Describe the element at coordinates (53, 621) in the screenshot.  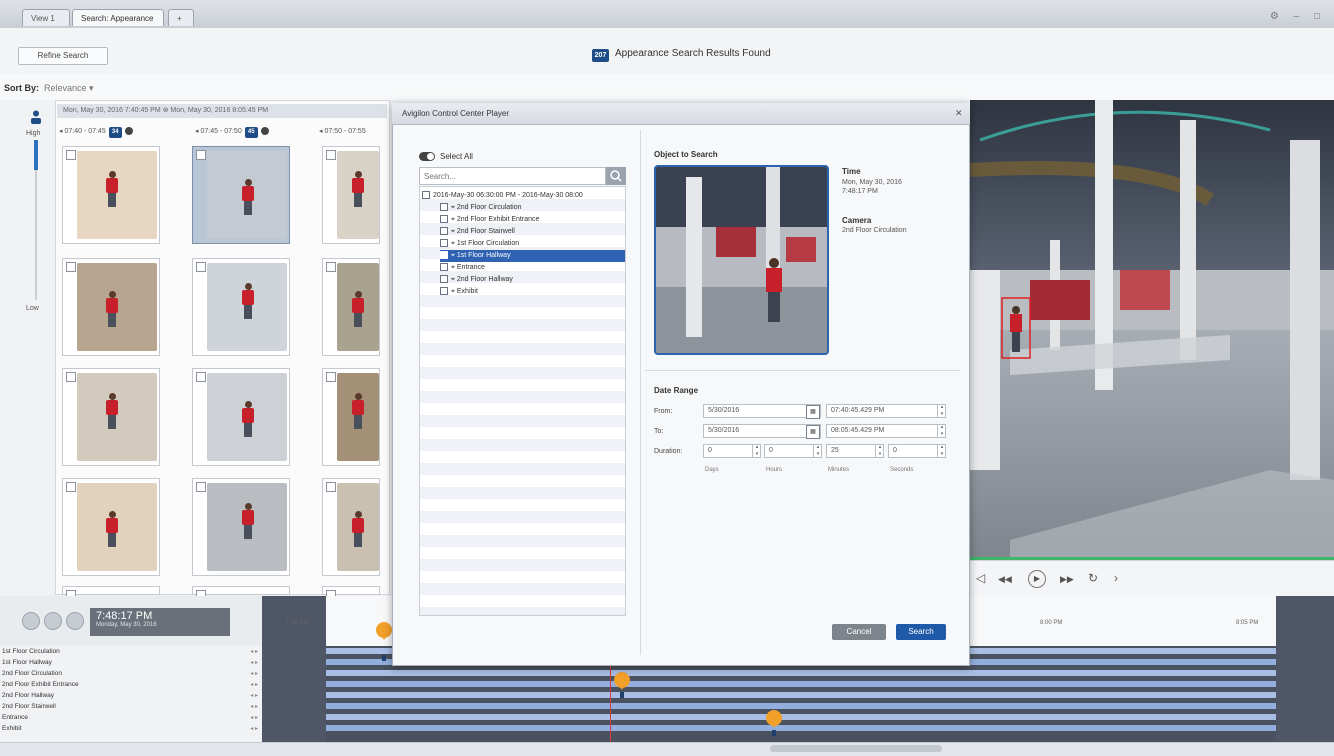
I see `timeline-play-button` at that location.